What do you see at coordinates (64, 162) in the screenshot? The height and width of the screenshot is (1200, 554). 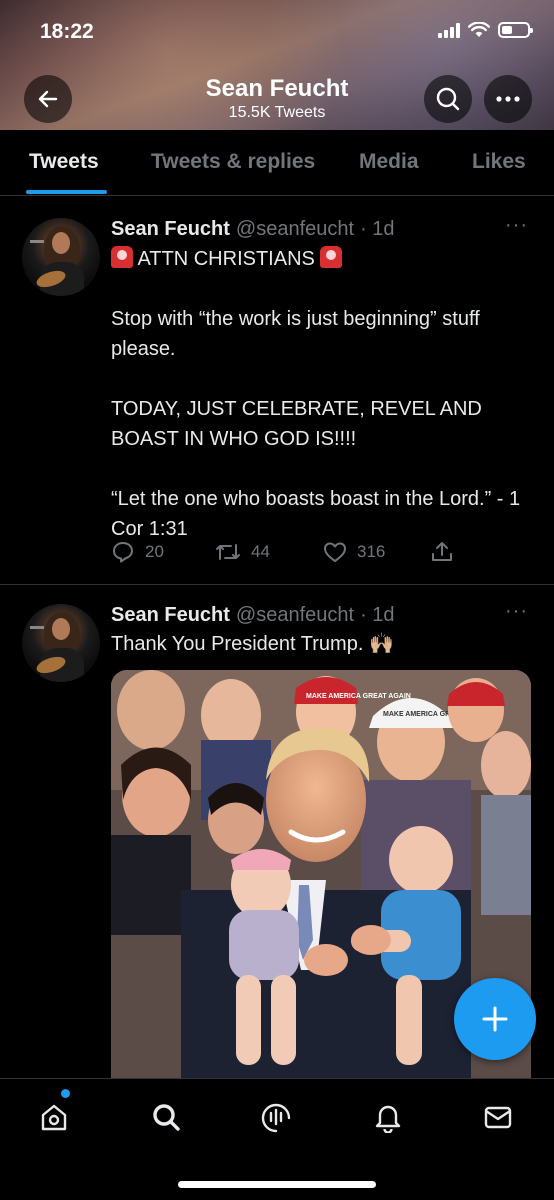 I see `tab-tweets: Tweets` at bounding box center [64, 162].